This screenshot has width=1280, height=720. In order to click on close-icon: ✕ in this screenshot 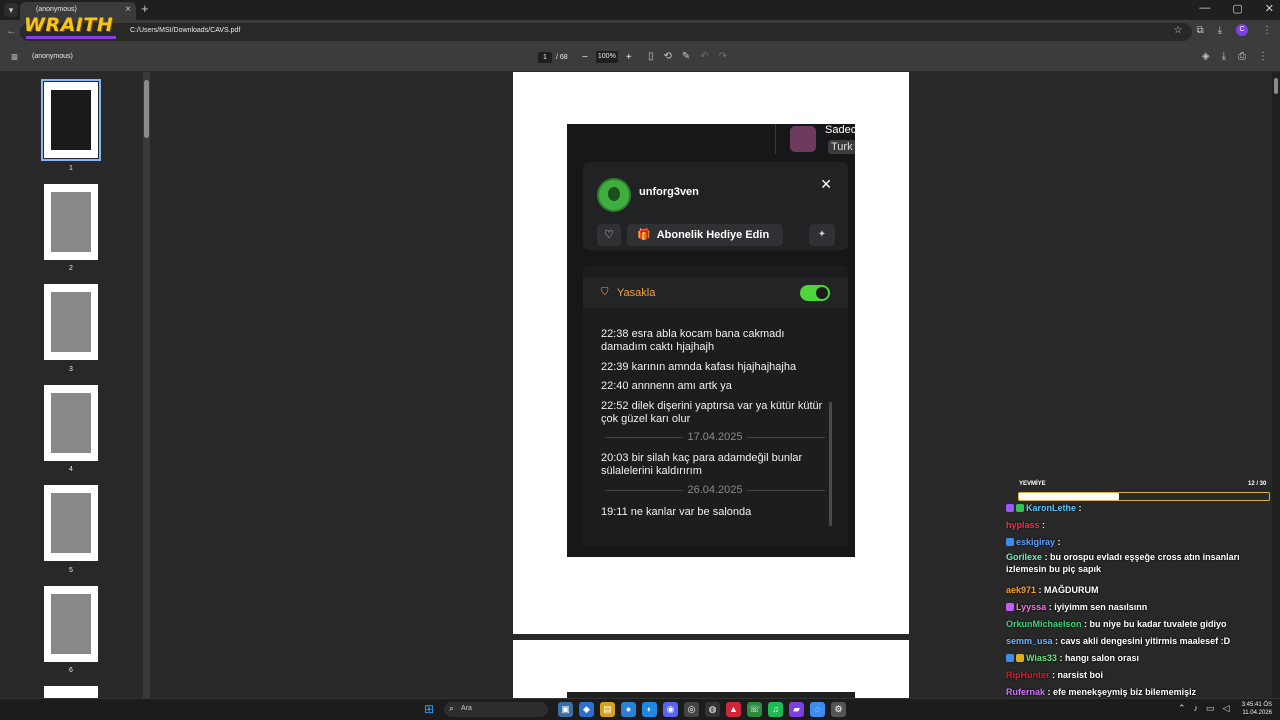, I will do `click(826, 184)`.